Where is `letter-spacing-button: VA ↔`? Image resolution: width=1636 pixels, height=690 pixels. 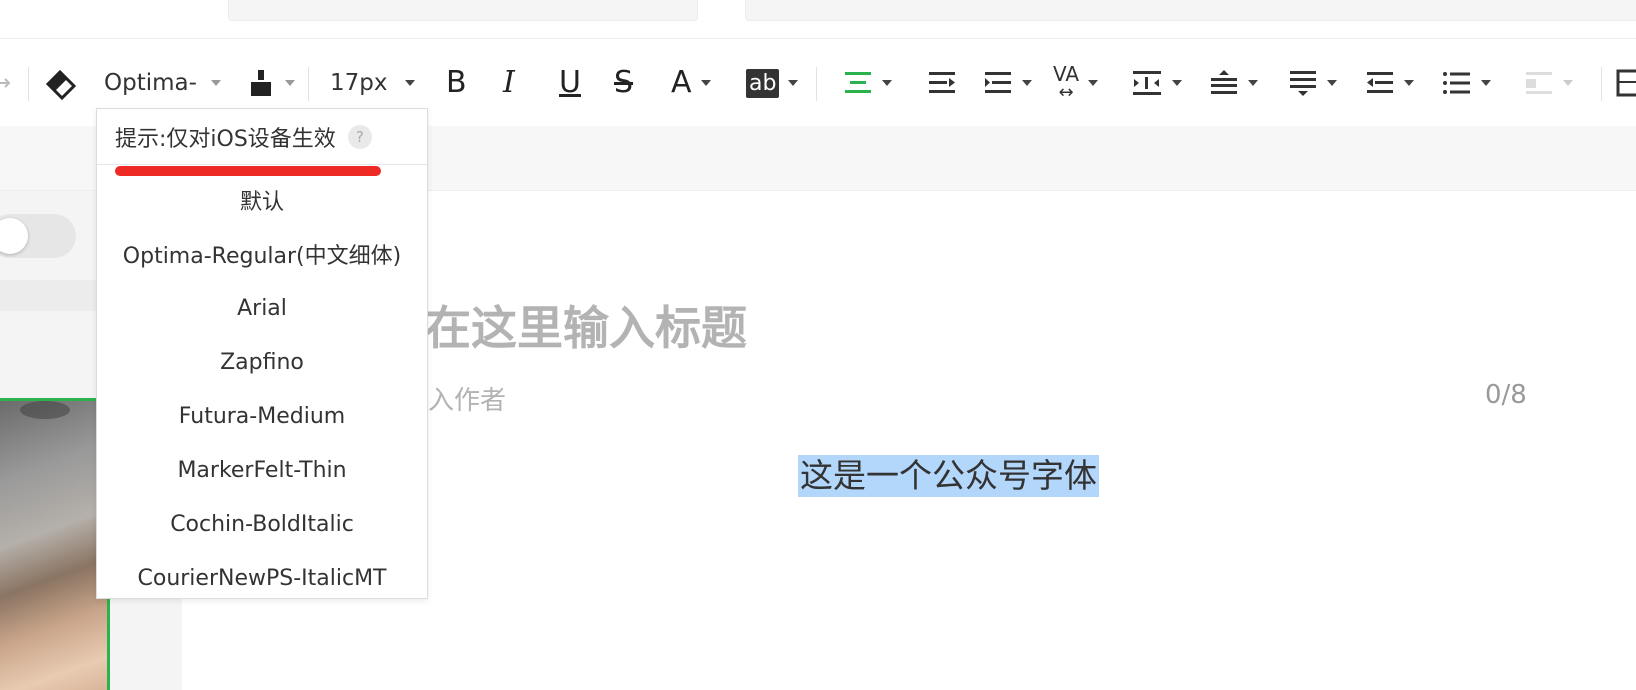 letter-spacing-button: VA ↔ is located at coordinates (1076, 83).